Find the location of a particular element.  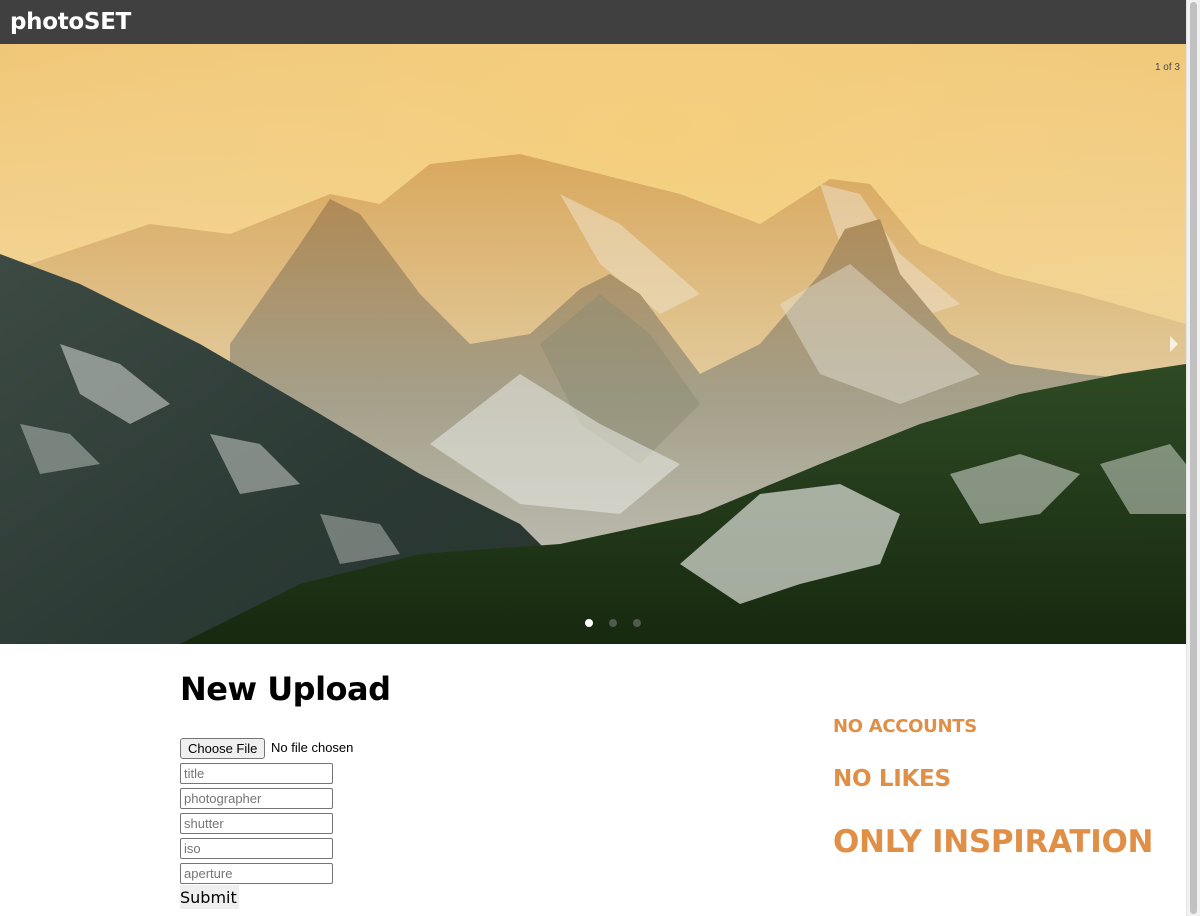

brand-logo: photoSET is located at coordinates (70, 22).